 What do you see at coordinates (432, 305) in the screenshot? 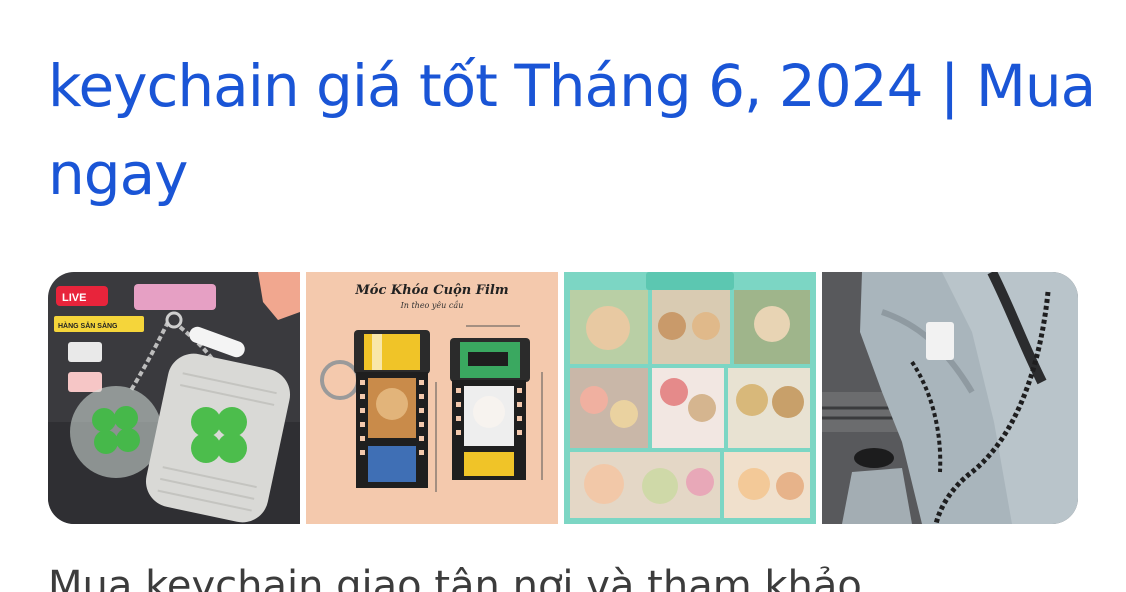
I see `film-subheading-text: In theo yêu cầu` at bounding box center [432, 305].